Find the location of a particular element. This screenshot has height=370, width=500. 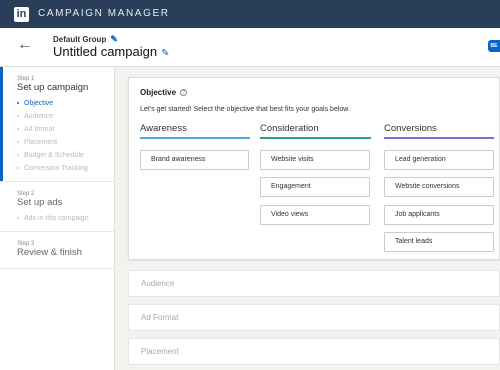

column-heading: Awareness is located at coordinates (195, 131).